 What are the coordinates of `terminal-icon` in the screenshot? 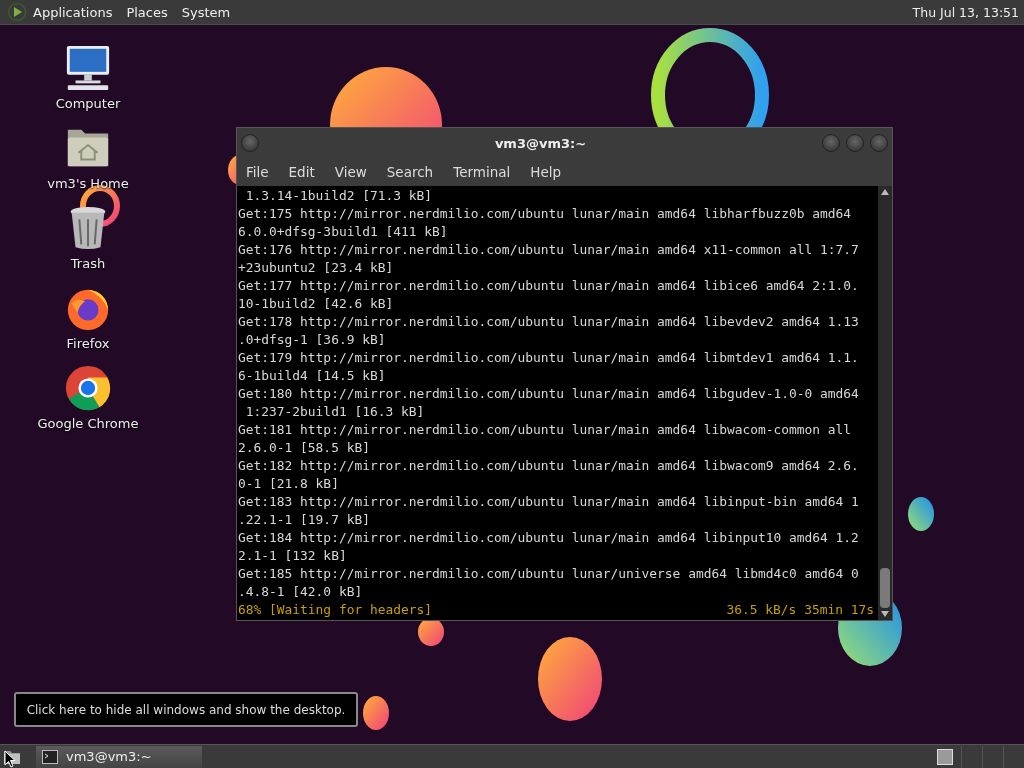 It's located at (50, 756).